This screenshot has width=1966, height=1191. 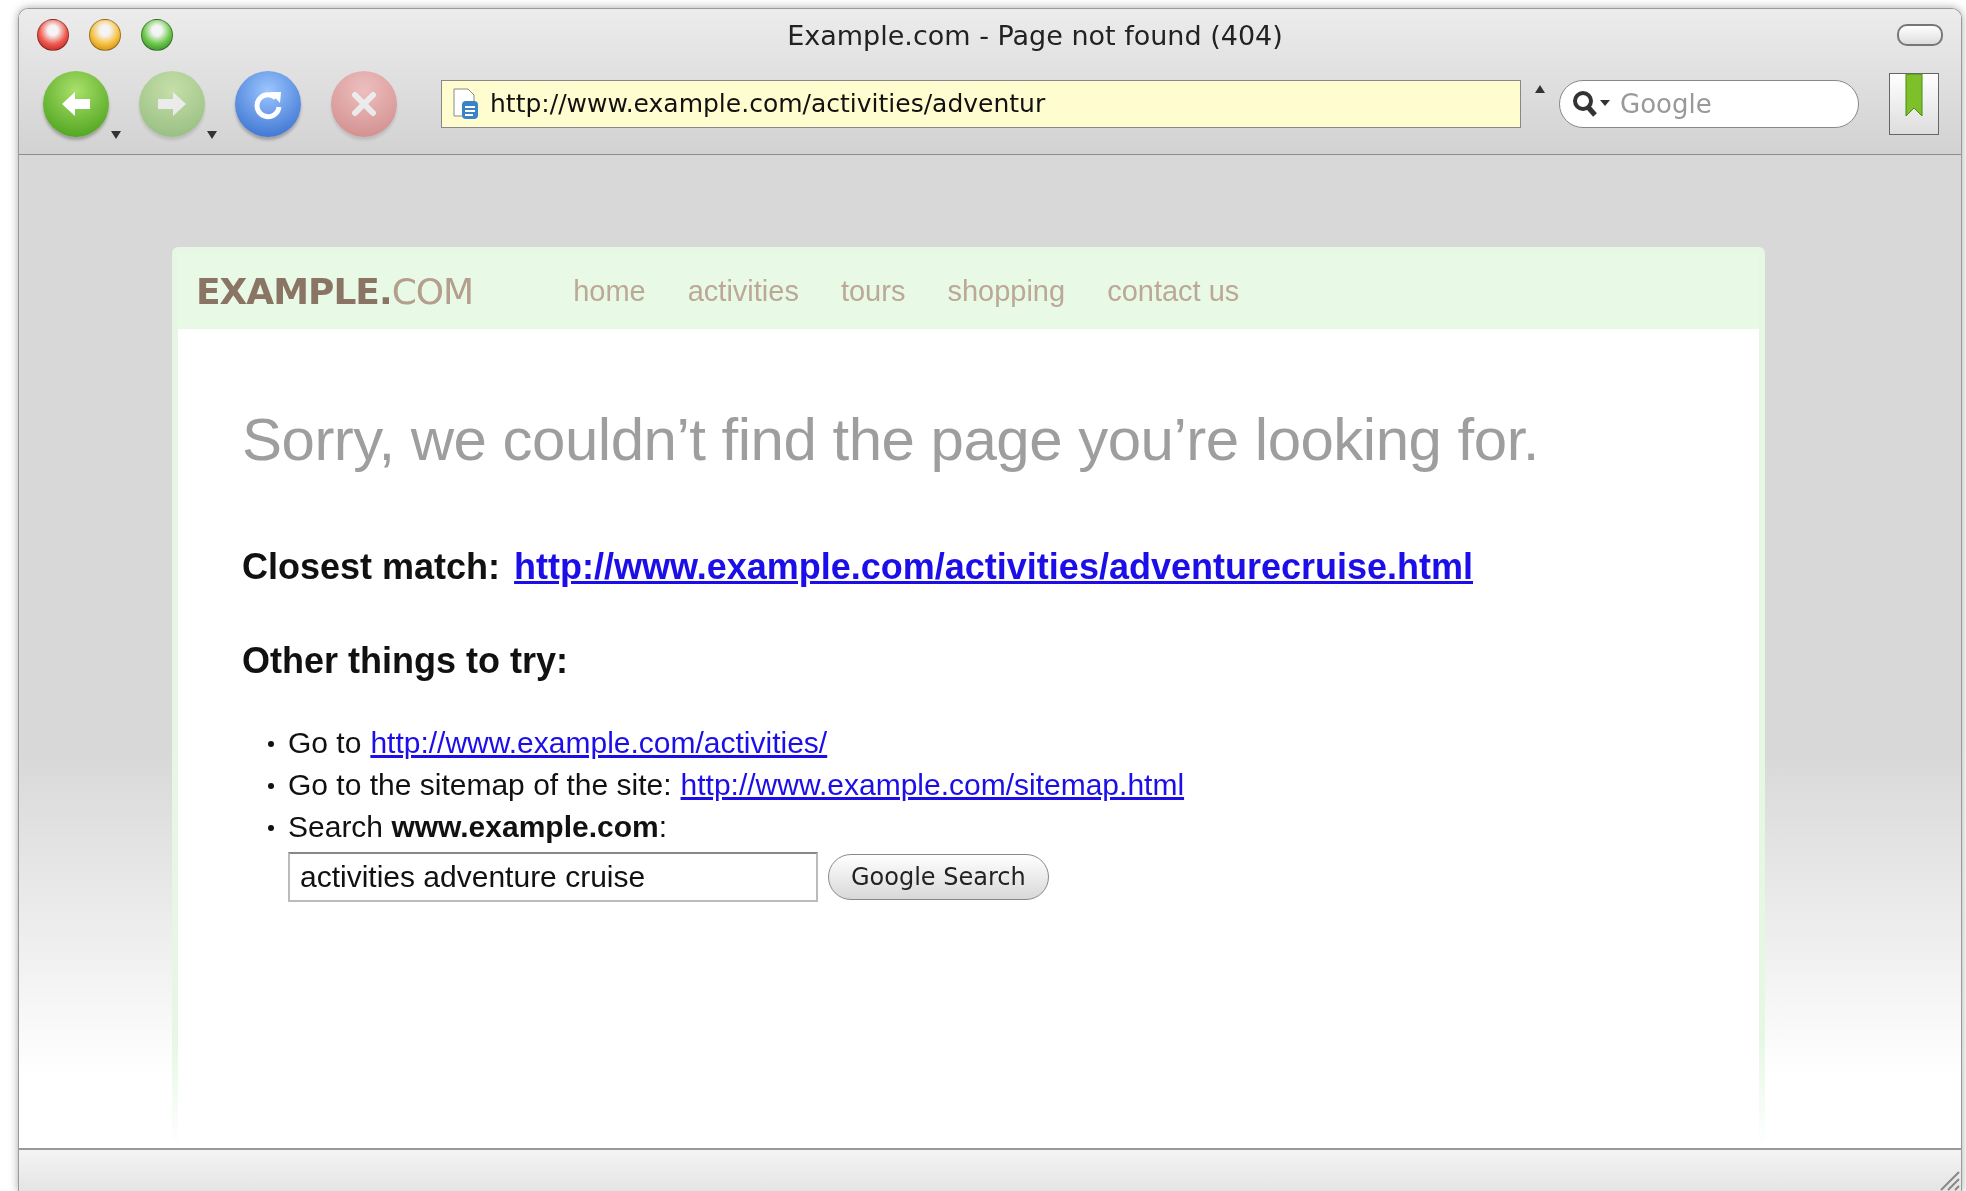 What do you see at coordinates (1920, 35) in the screenshot?
I see `toolbar-toggle-button` at bounding box center [1920, 35].